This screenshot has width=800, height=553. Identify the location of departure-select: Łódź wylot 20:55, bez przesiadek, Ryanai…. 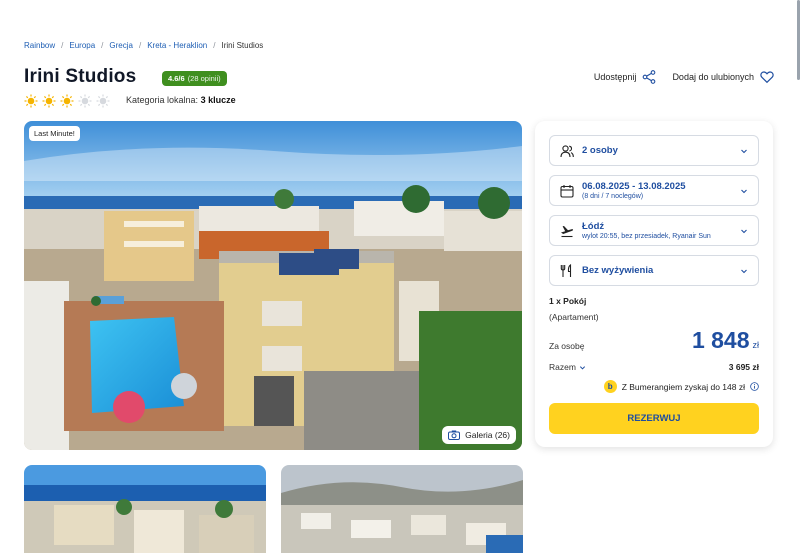
(654, 230).